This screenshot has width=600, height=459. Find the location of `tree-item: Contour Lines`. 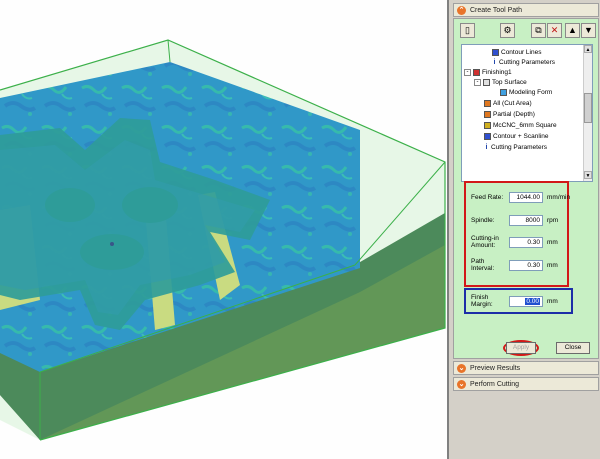

tree-item: Contour Lines is located at coordinates (516, 52).